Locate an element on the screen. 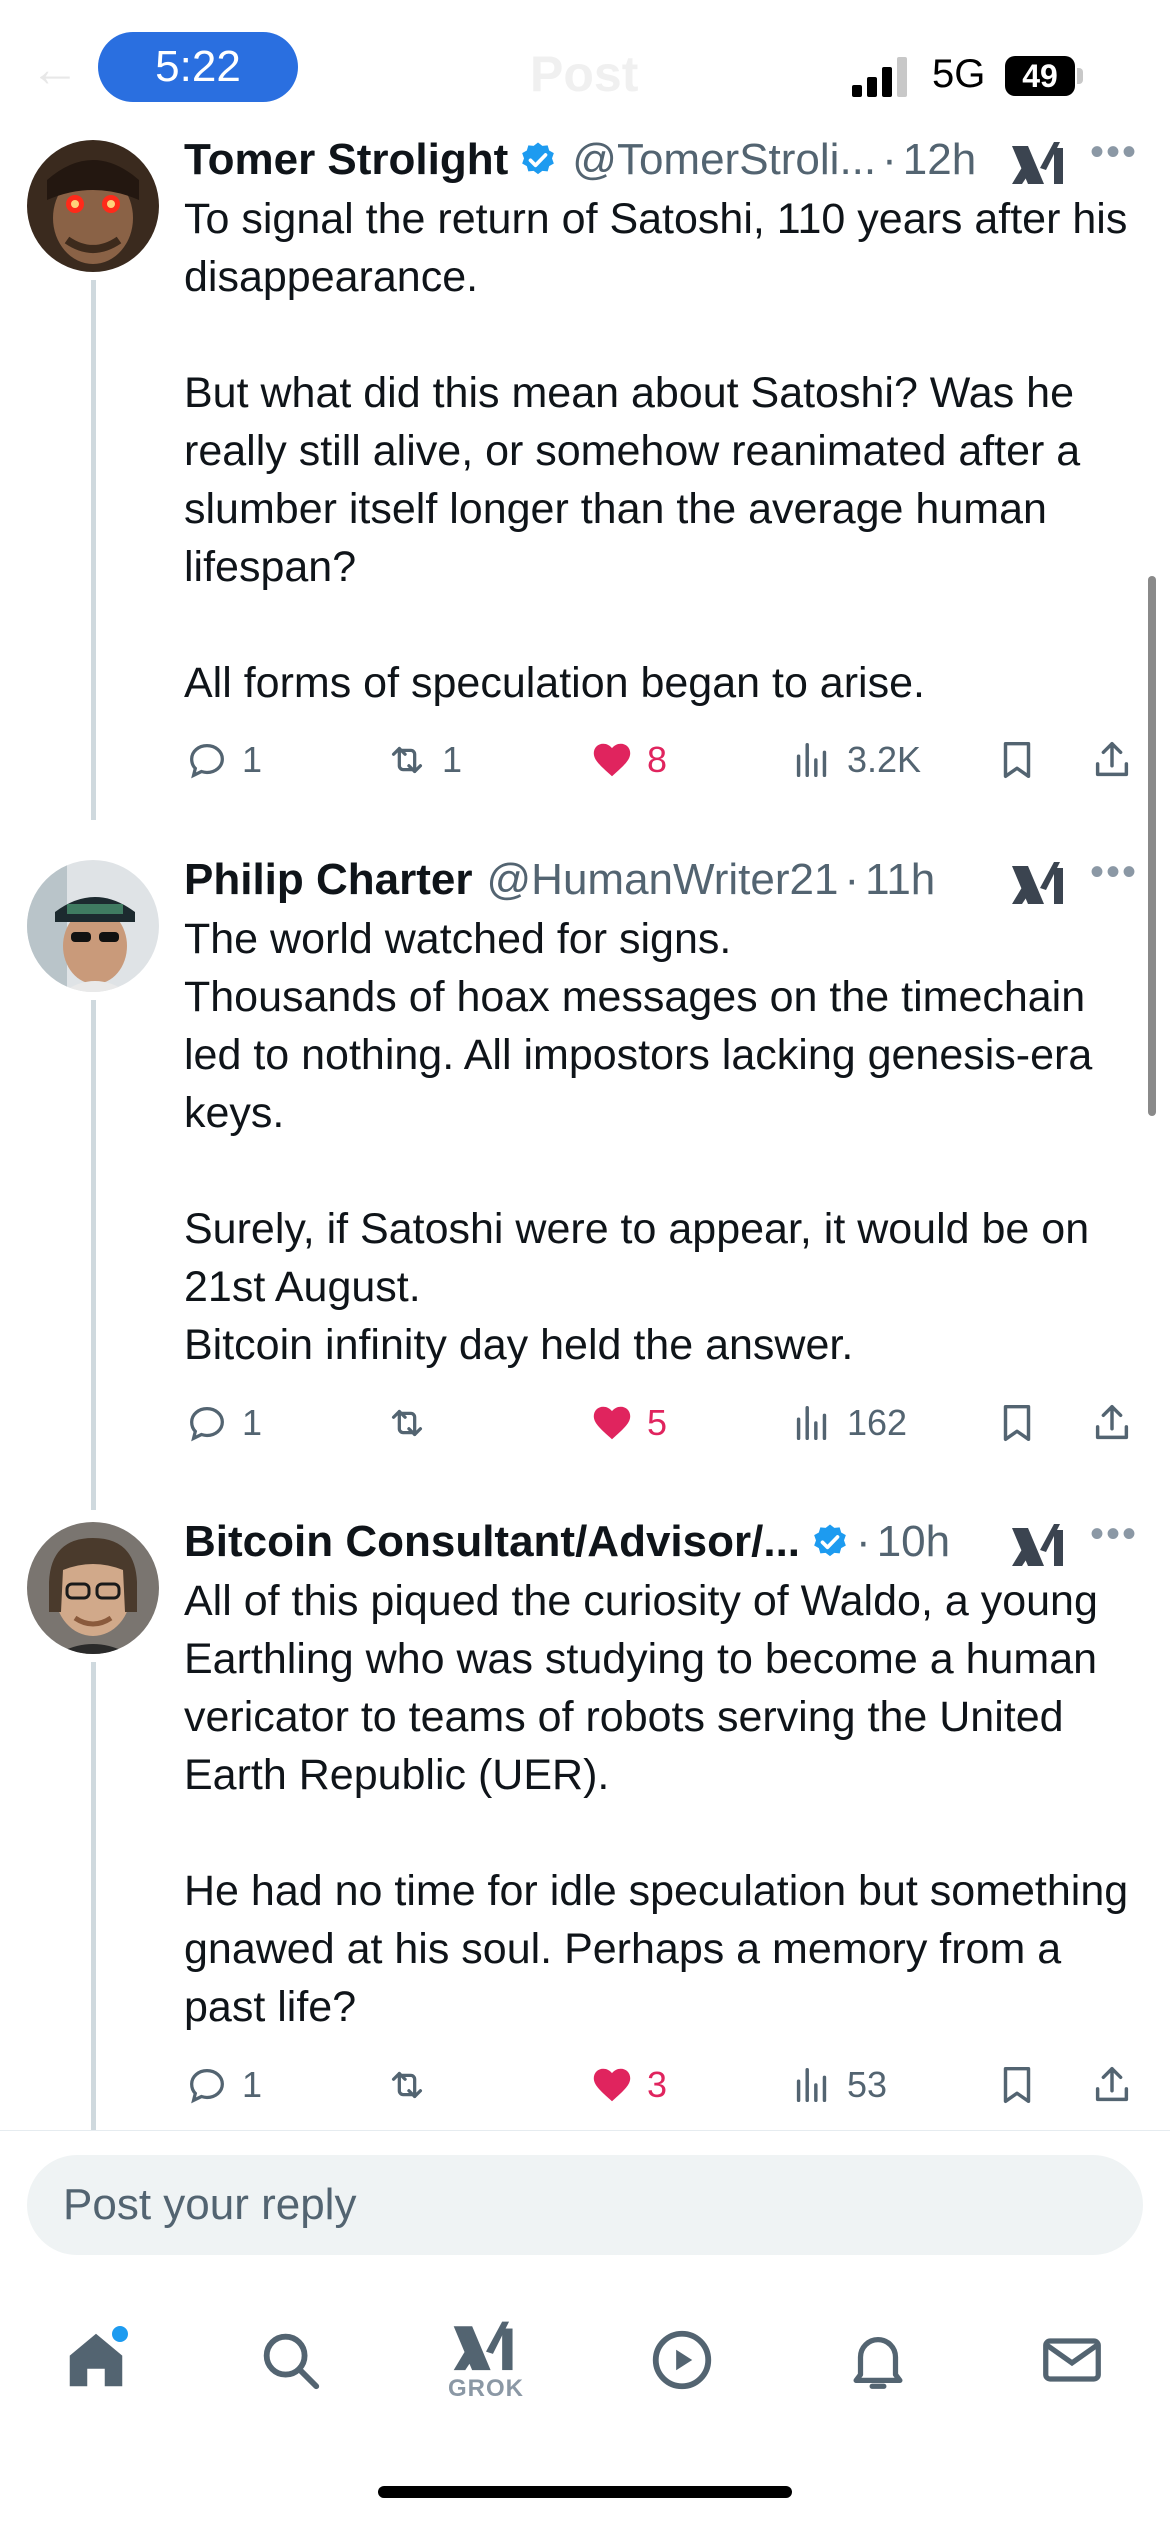 This screenshot has width=1170, height=2532. tweet-header: Philip Charter @HumanWriter21 · 11h is located at coordinates (559, 880).